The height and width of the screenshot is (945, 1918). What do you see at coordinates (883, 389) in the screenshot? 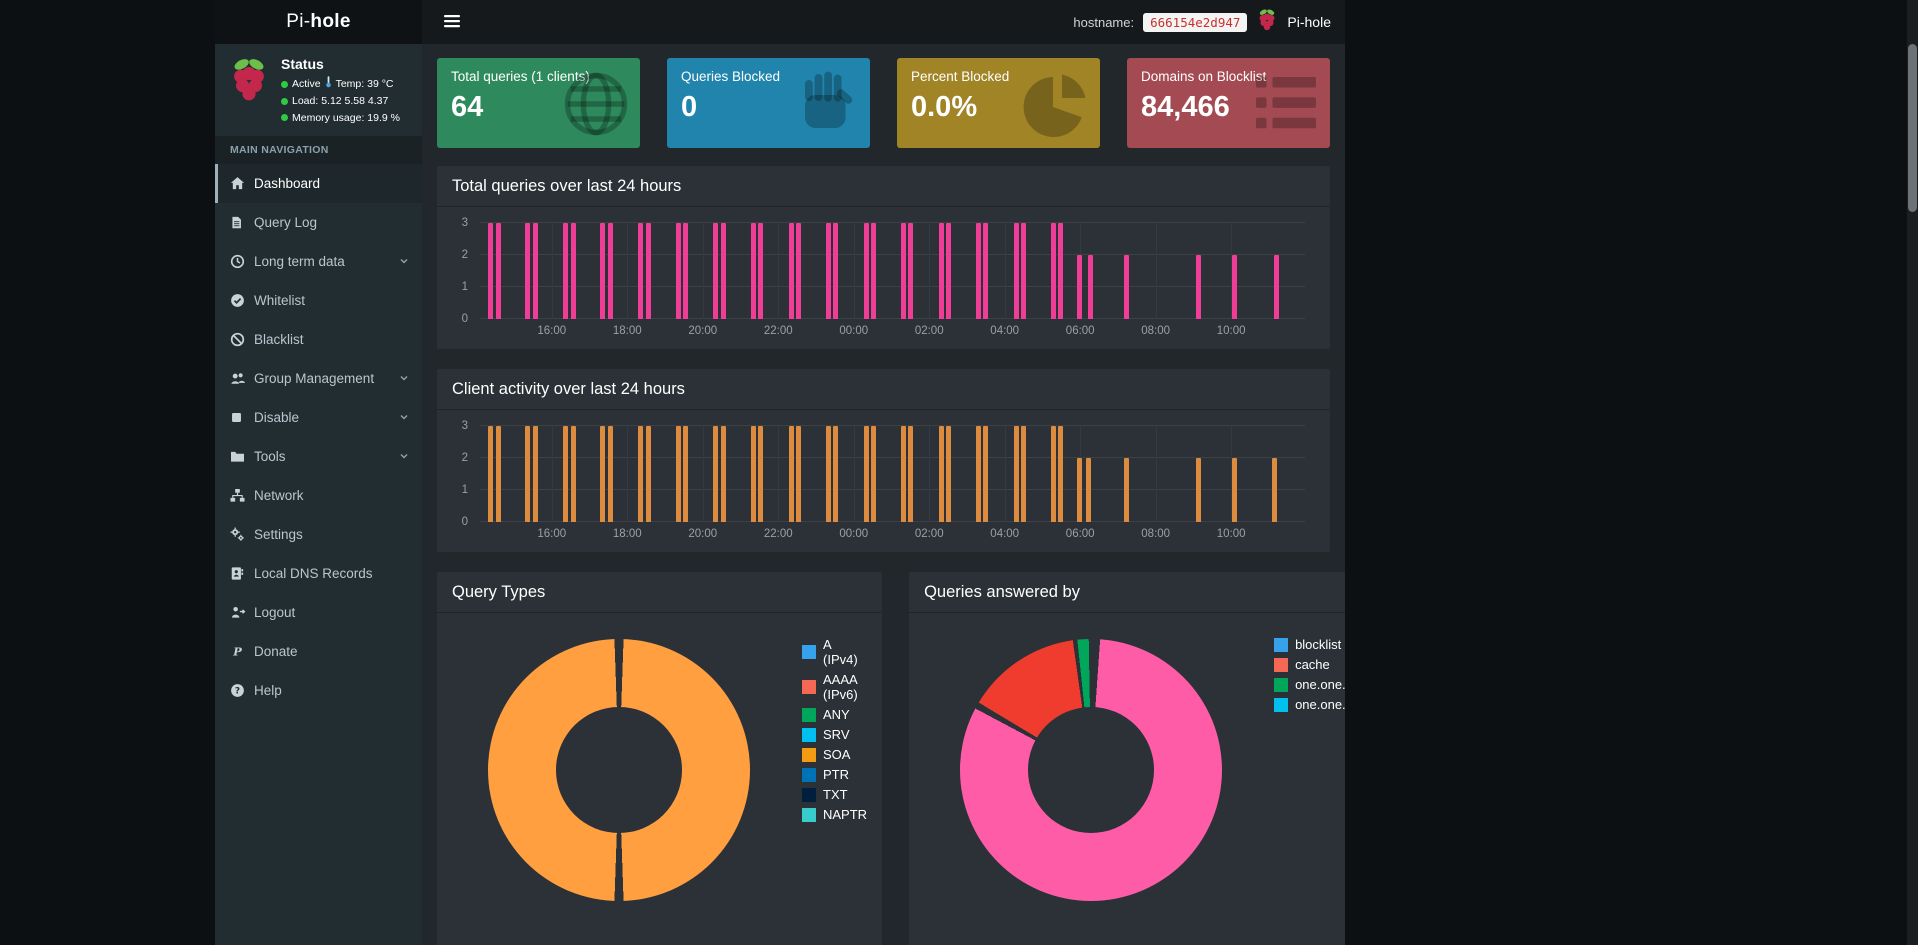
I see `panel-title: Client activity over last 24 hours` at bounding box center [883, 389].